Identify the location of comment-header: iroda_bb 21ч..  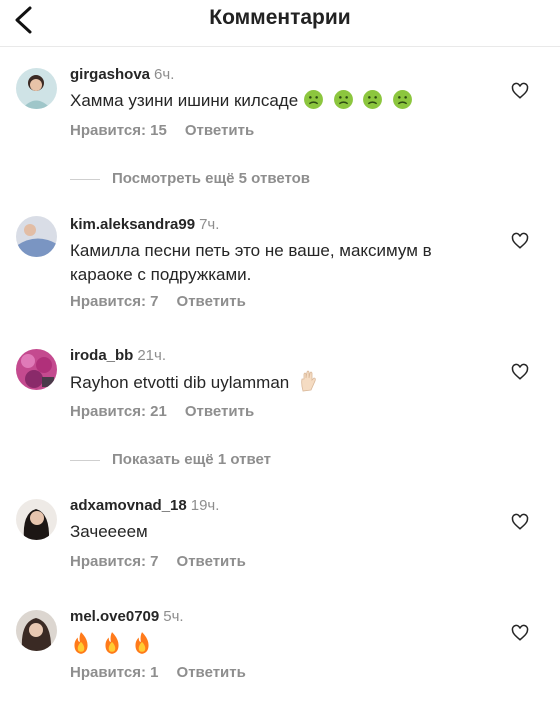
(118, 355).